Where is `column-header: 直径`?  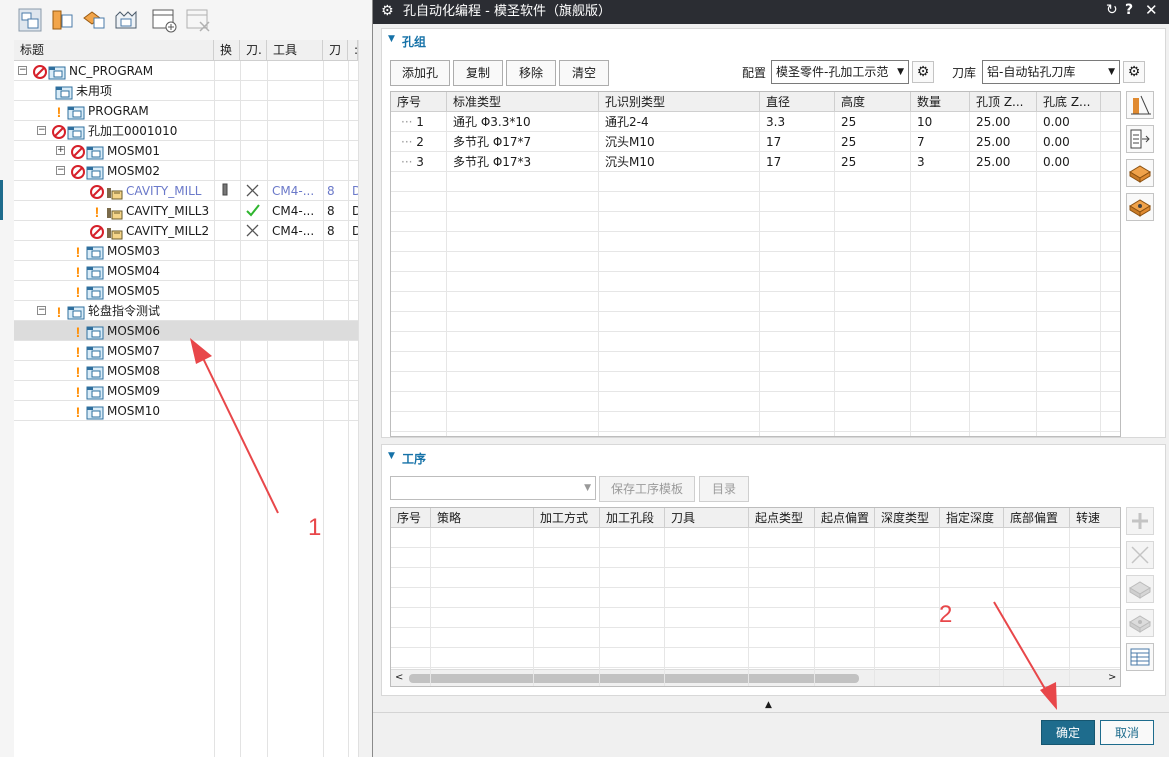 column-header: 直径 is located at coordinates (797, 102).